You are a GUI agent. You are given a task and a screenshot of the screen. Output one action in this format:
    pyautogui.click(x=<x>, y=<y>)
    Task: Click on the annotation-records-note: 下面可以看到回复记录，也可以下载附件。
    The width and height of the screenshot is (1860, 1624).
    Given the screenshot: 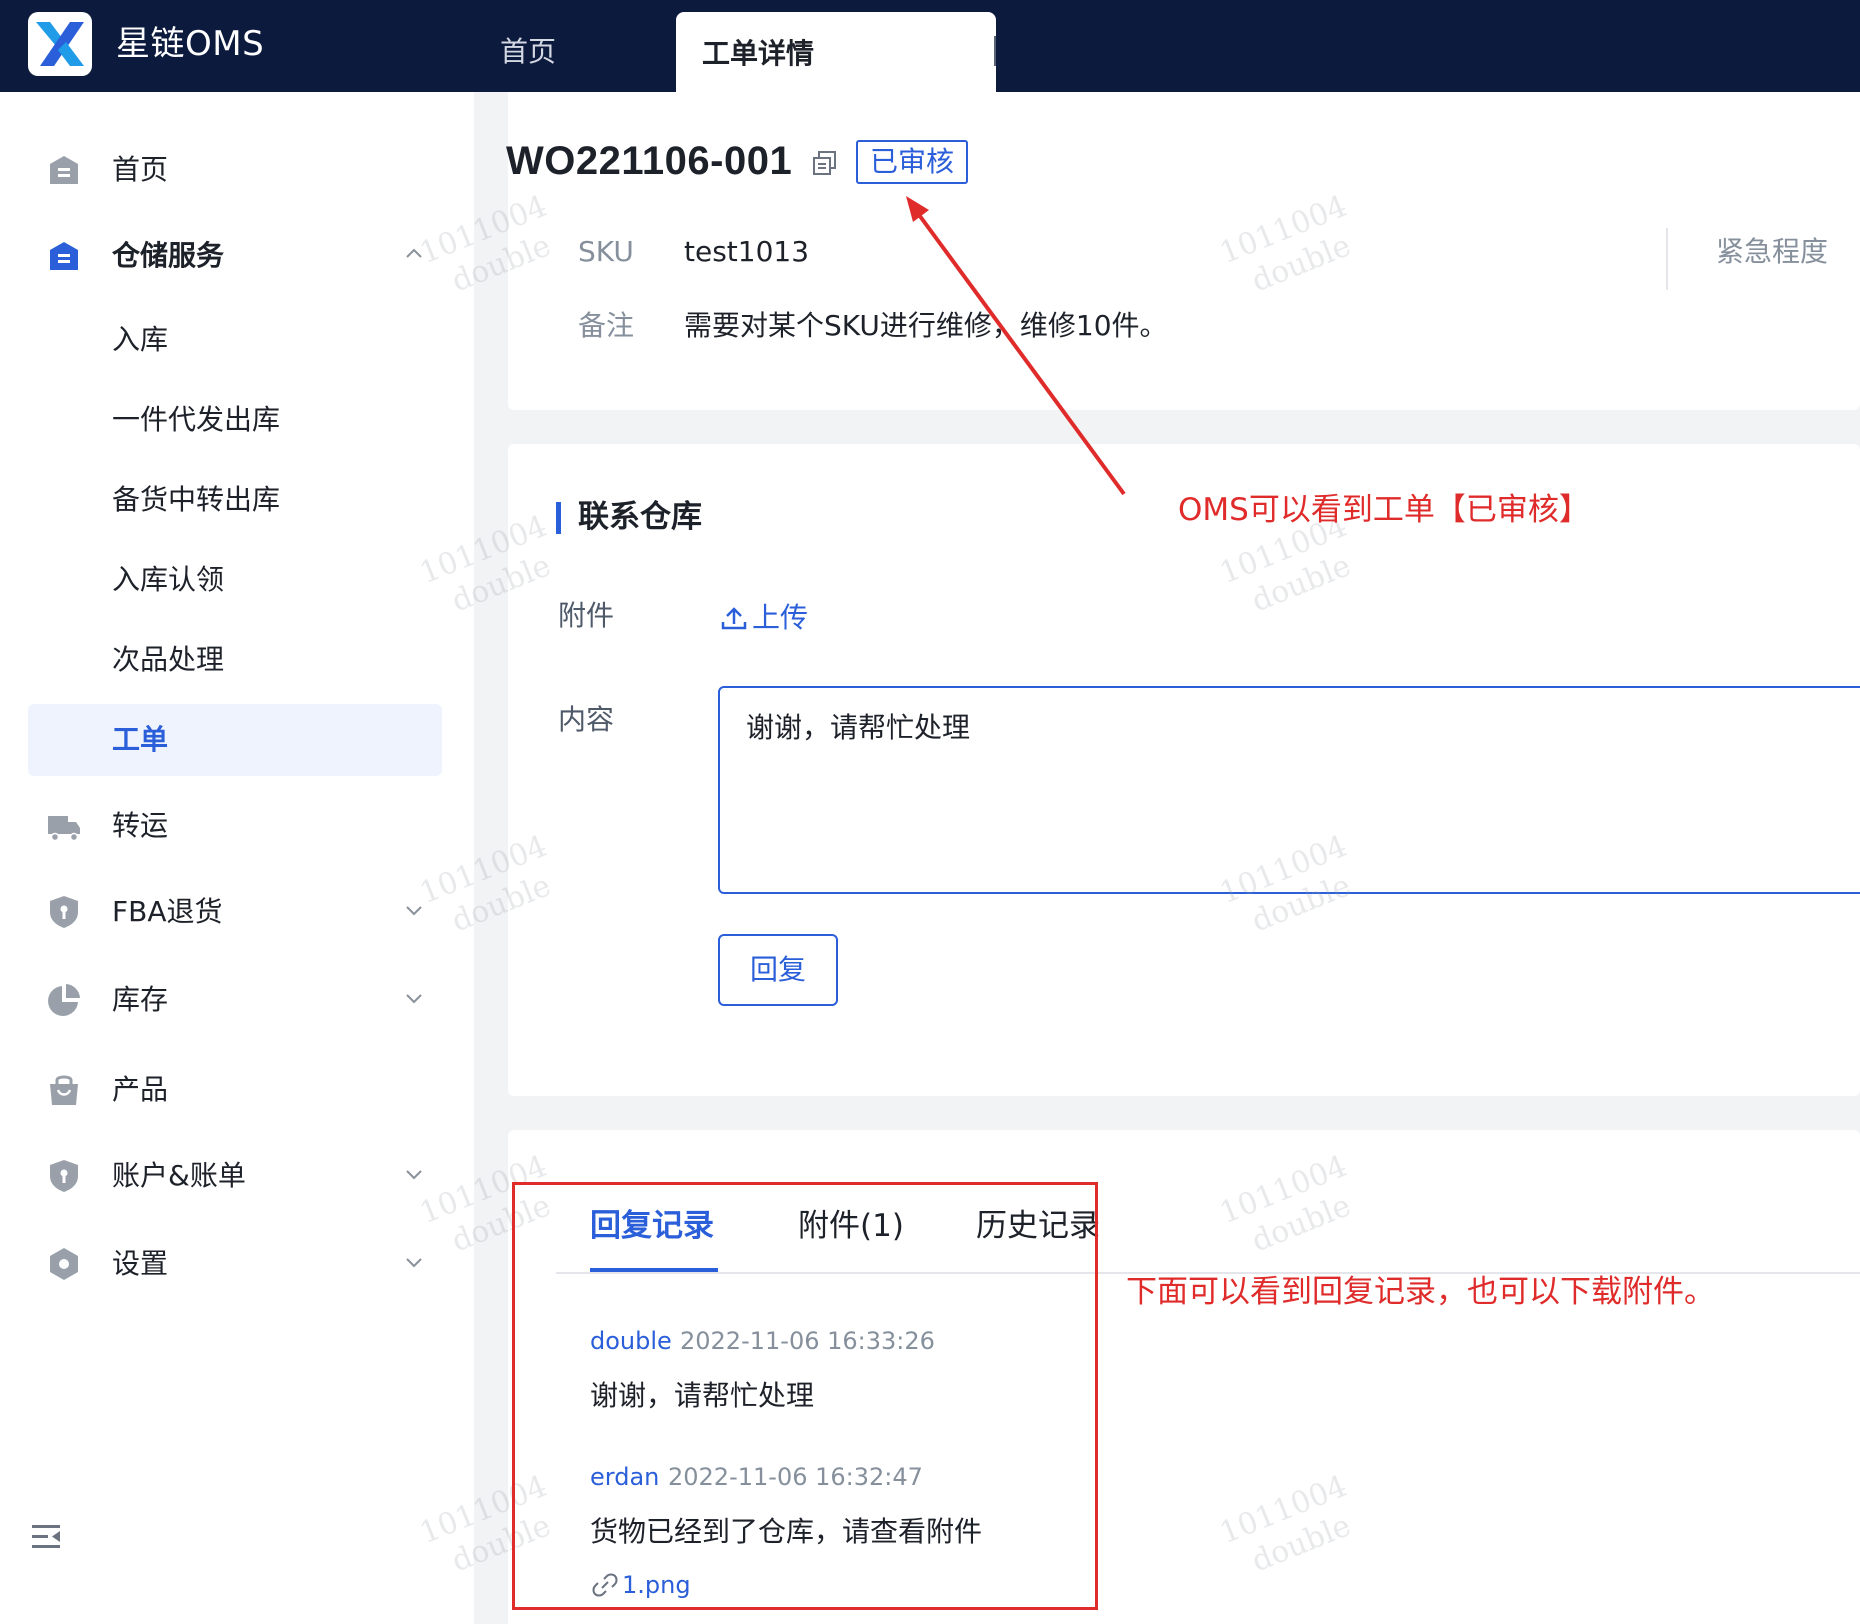 What is the action you would take?
    pyautogui.click(x=1420, y=1292)
    